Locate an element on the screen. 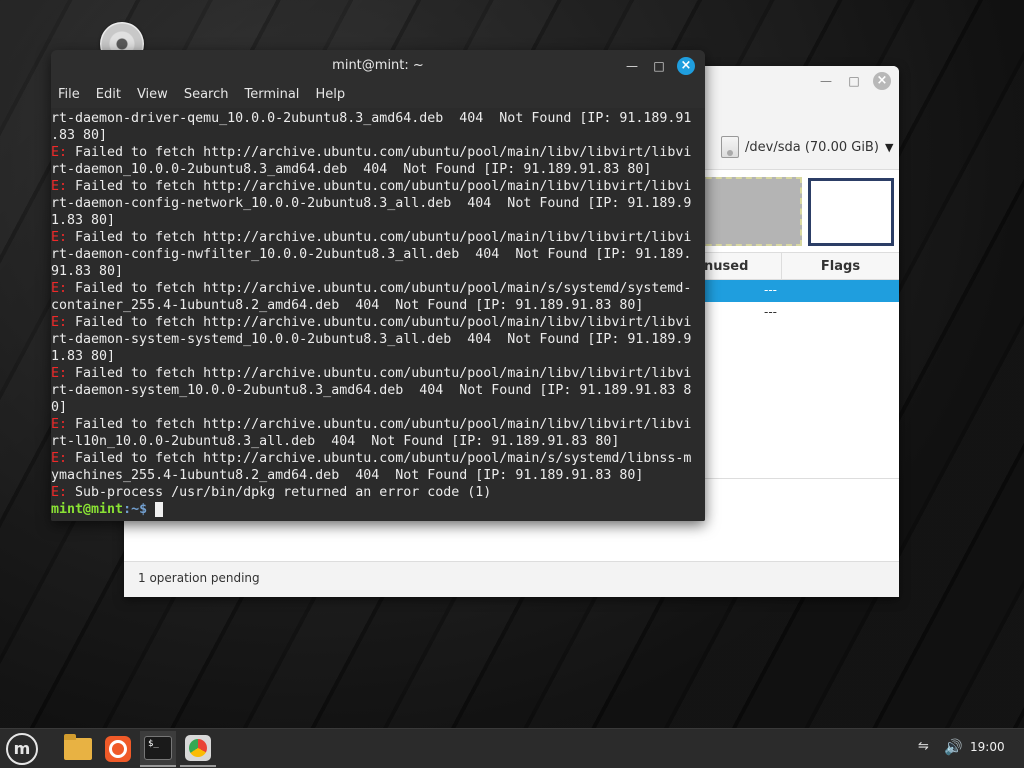 Image resolution: width=1024 pixels, height=768 pixels. taskbar-files is located at coordinates (78, 749).